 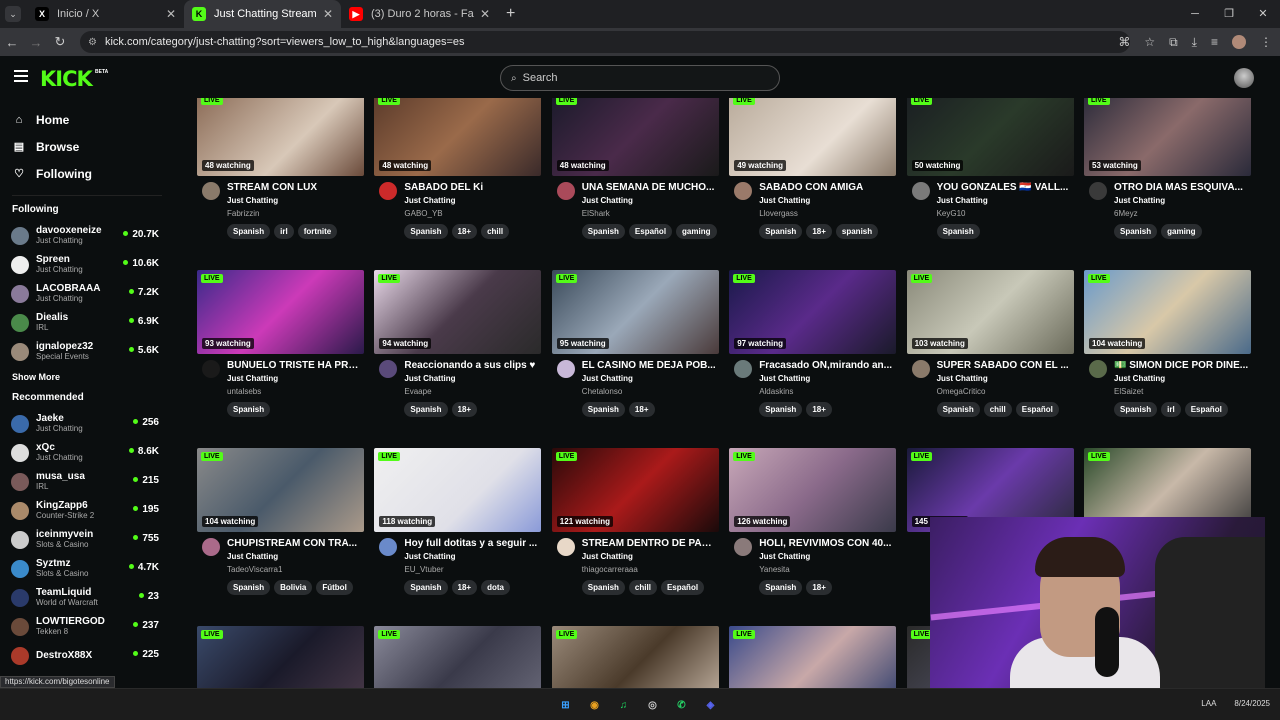 What do you see at coordinates (1214, 42) in the screenshot?
I see `reading-list-icon: ≡` at bounding box center [1214, 42].